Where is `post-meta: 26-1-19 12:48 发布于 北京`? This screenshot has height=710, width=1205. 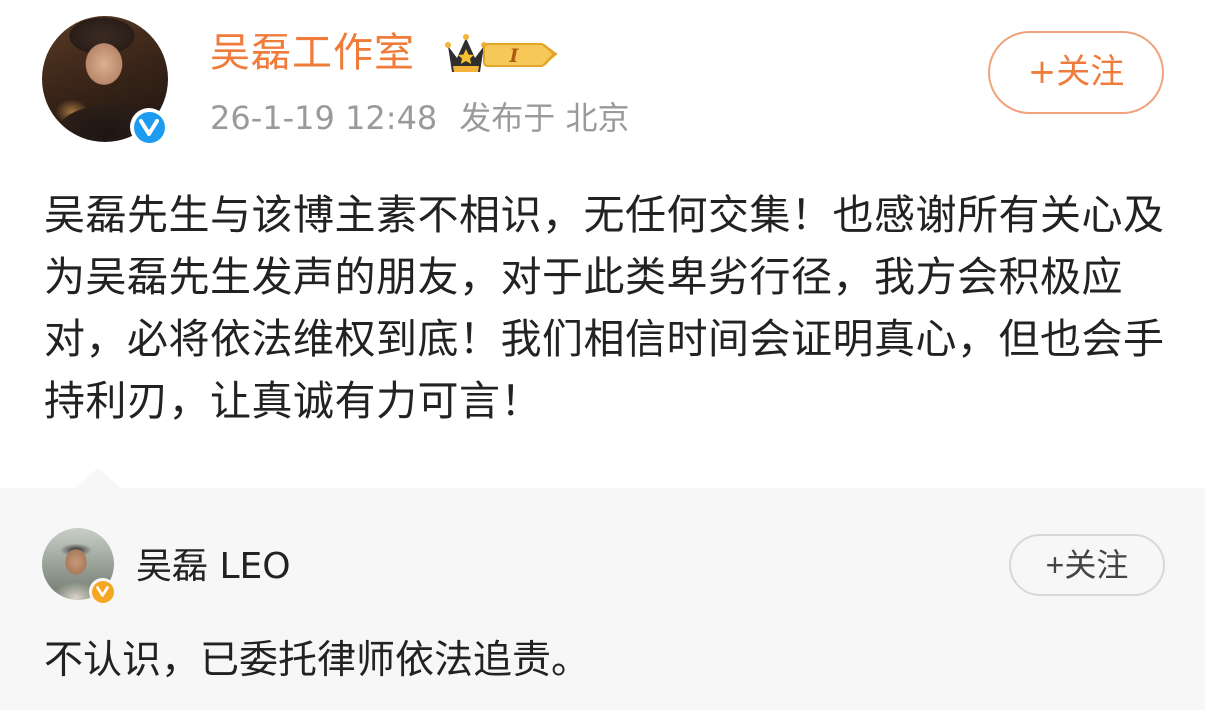 post-meta: 26-1-19 12:48 发布于 北京 is located at coordinates (419, 118).